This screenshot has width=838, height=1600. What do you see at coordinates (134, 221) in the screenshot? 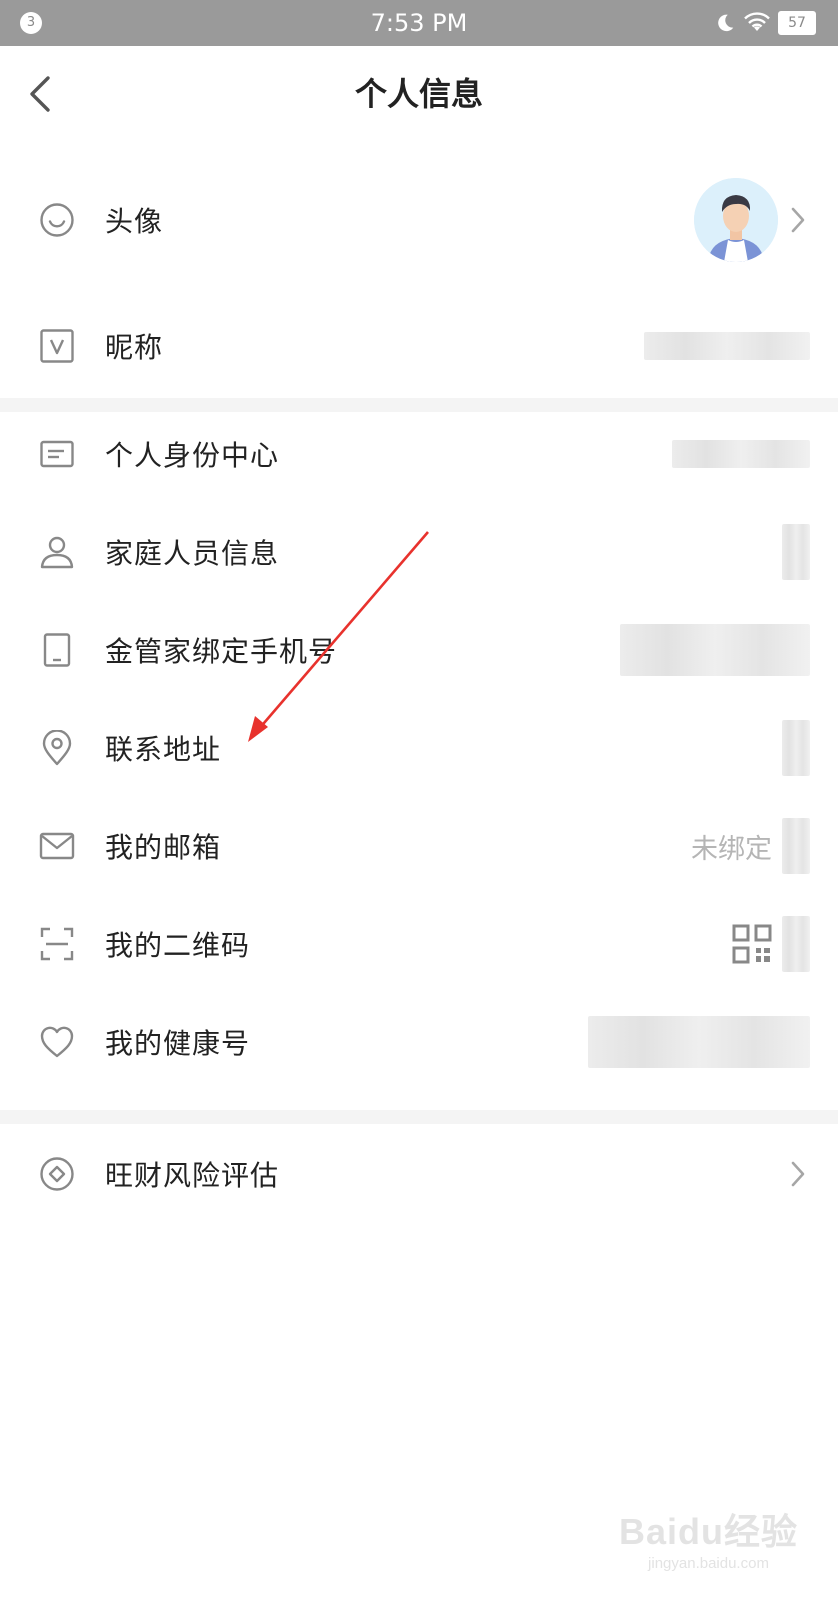
I see `row-label: 头像` at bounding box center [134, 221].